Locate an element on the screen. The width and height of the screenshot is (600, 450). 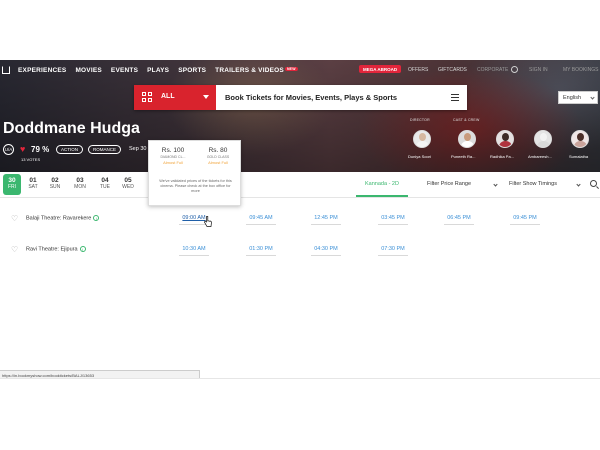
hand-cursor-icon is located at coordinates (208, 221).